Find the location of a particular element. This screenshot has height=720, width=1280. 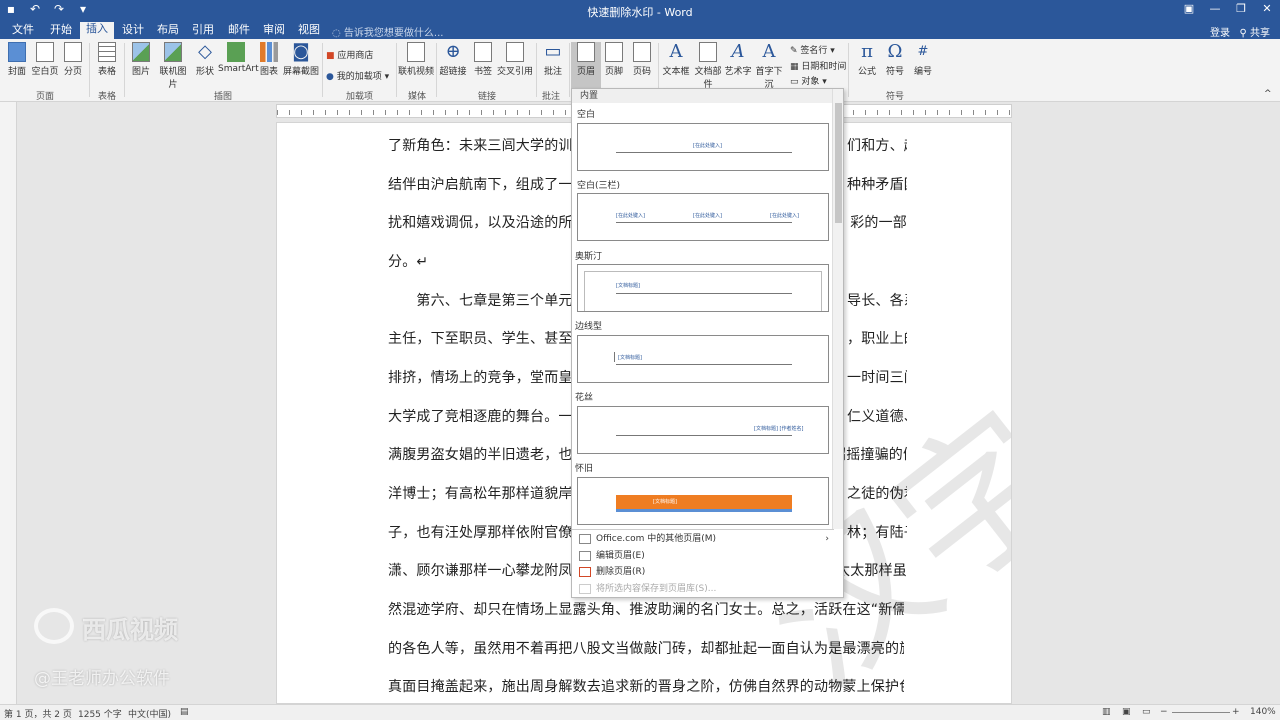

share-button: ⚲ 共享 is located at coordinates (1254, 31).